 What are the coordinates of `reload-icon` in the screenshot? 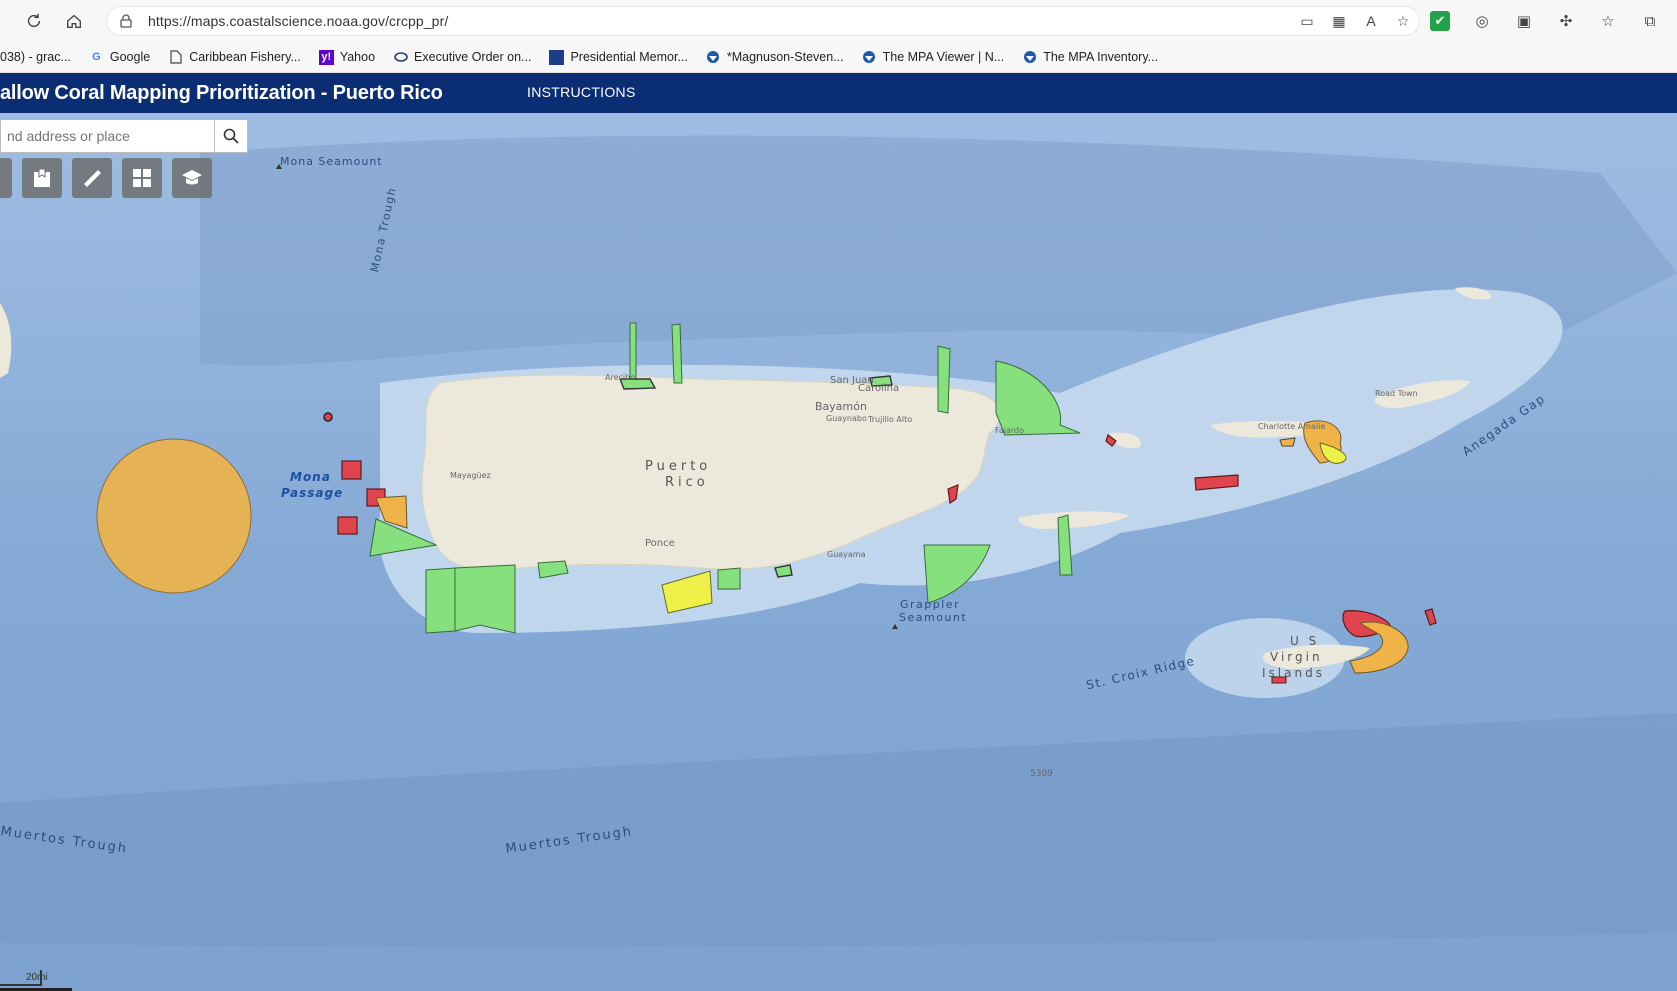 It's located at (34, 20).